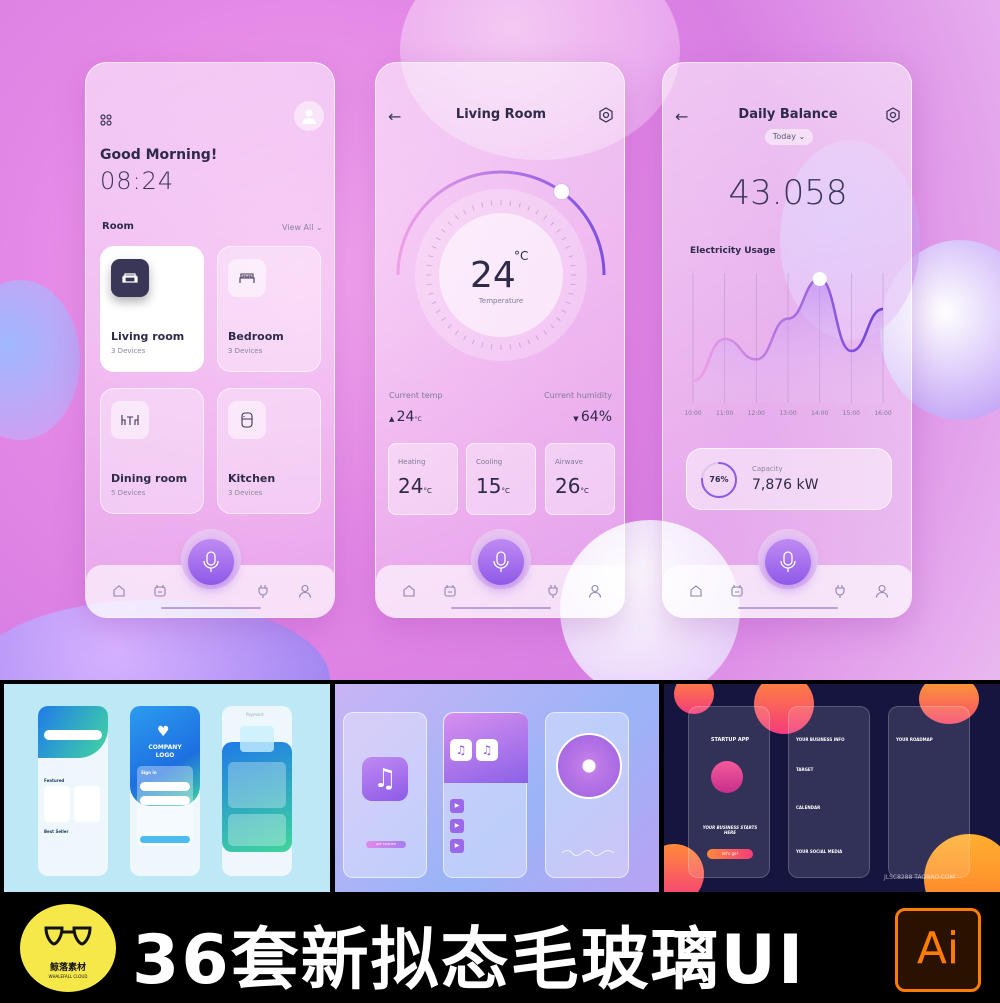  What do you see at coordinates (417, 419) in the screenshot?
I see `current-temp-unit: °C` at bounding box center [417, 419].